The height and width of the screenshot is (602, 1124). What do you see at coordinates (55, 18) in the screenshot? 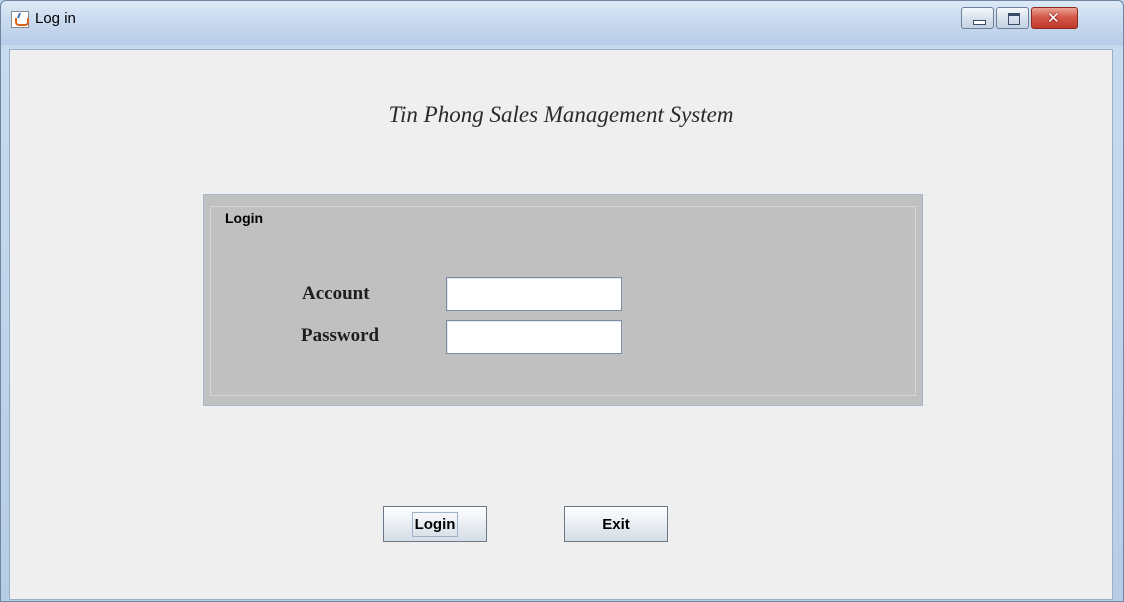
I see `window-title: Log in` at bounding box center [55, 18].